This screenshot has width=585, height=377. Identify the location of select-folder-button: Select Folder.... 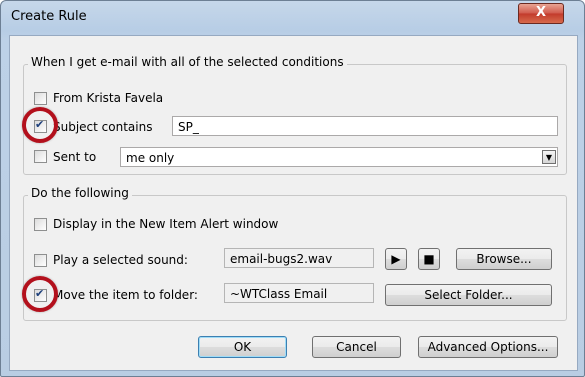
(468, 295).